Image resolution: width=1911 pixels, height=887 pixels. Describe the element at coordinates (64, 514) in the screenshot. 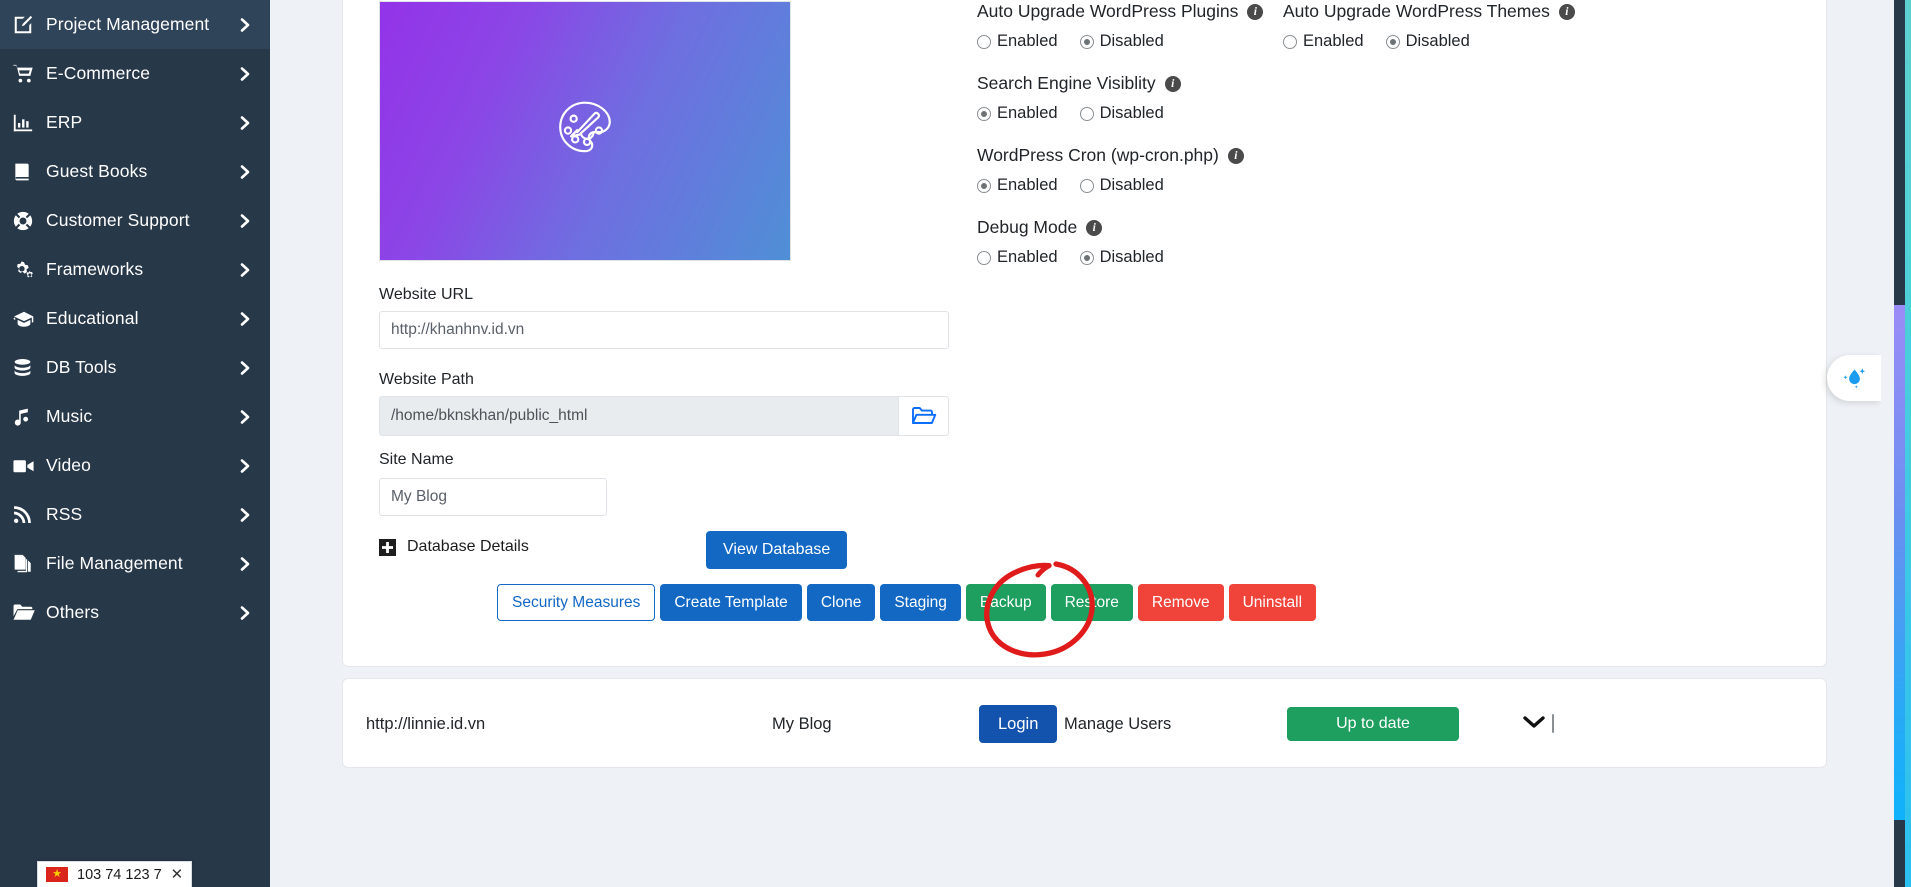

I see `sidebar-item-label: RSS` at that location.